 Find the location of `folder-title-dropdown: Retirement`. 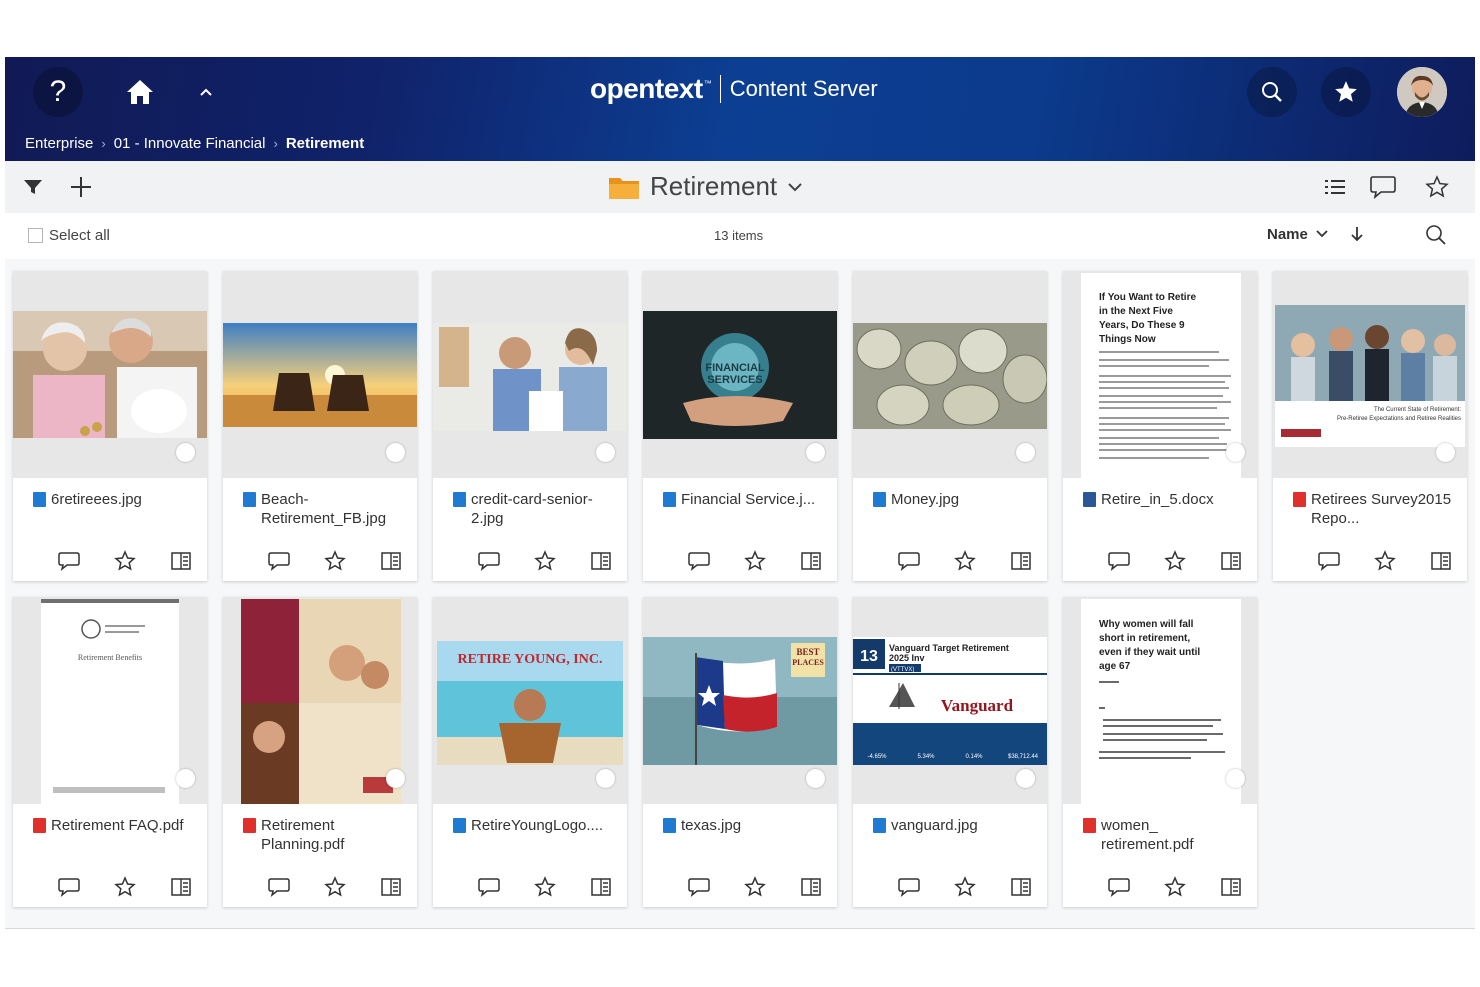

folder-title-dropdown: Retirement is located at coordinates (705, 186).